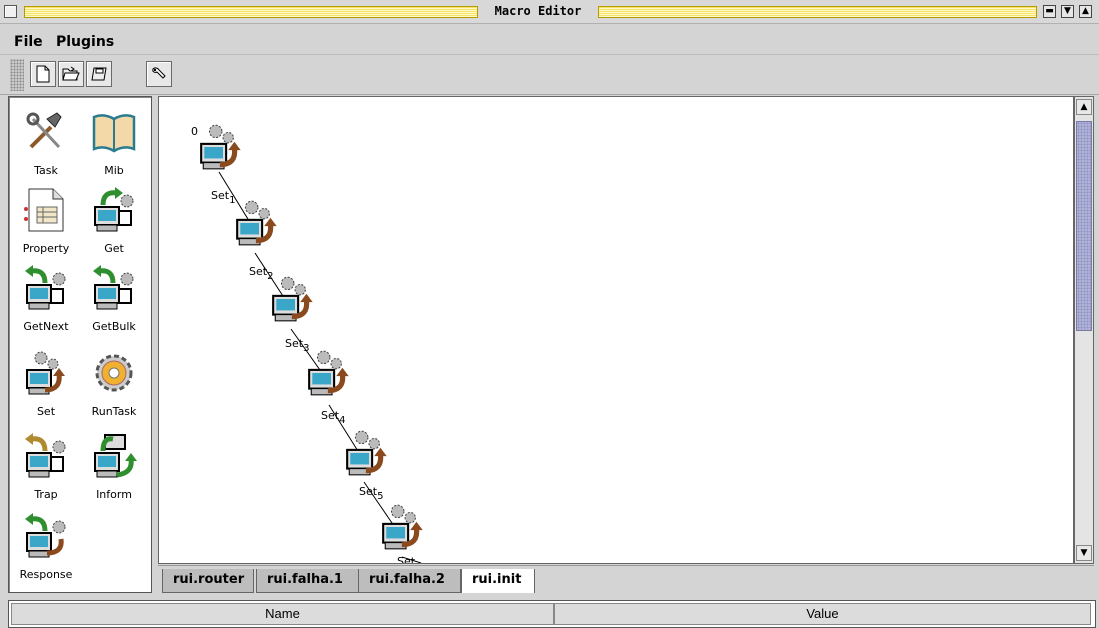  Describe the element at coordinates (115, 456) in the screenshot. I see `inform-icon` at that location.